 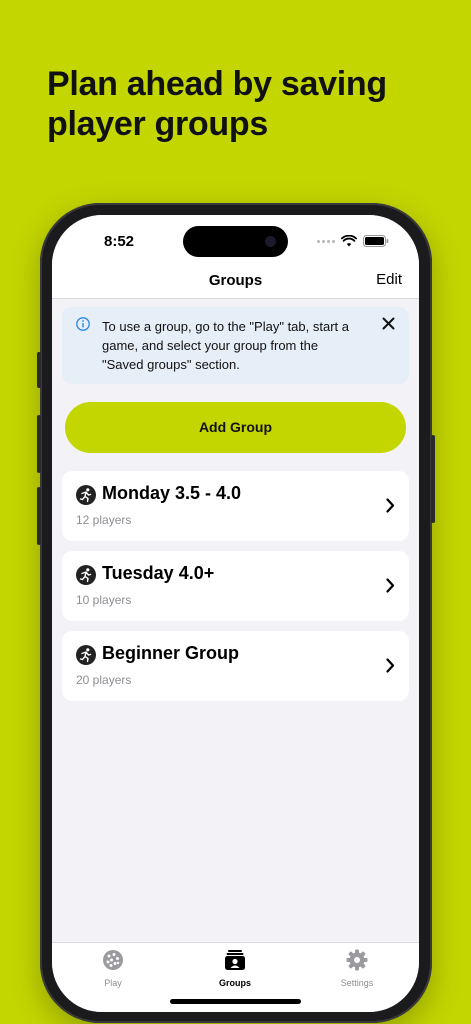 What do you see at coordinates (104, 600) in the screenshot?
I see `group-player-count: 10 players` at bounding box center [104, 600].